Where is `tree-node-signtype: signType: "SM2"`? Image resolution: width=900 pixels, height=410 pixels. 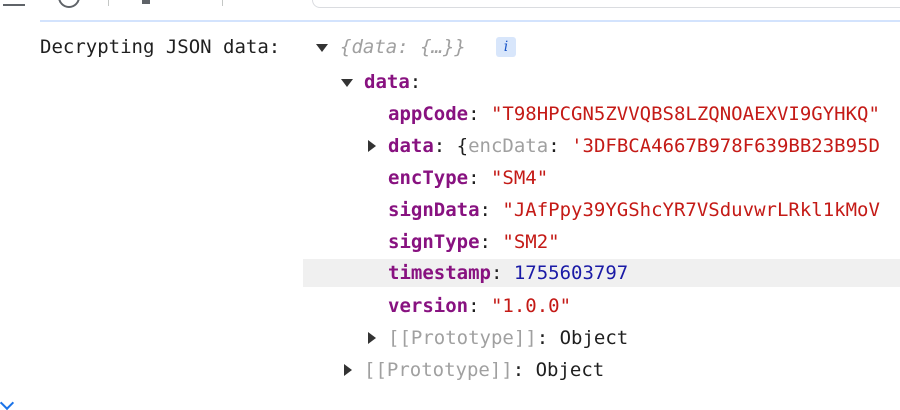
tree-node-signtype: signType: "SM2" is located at coordinates (474, 242).